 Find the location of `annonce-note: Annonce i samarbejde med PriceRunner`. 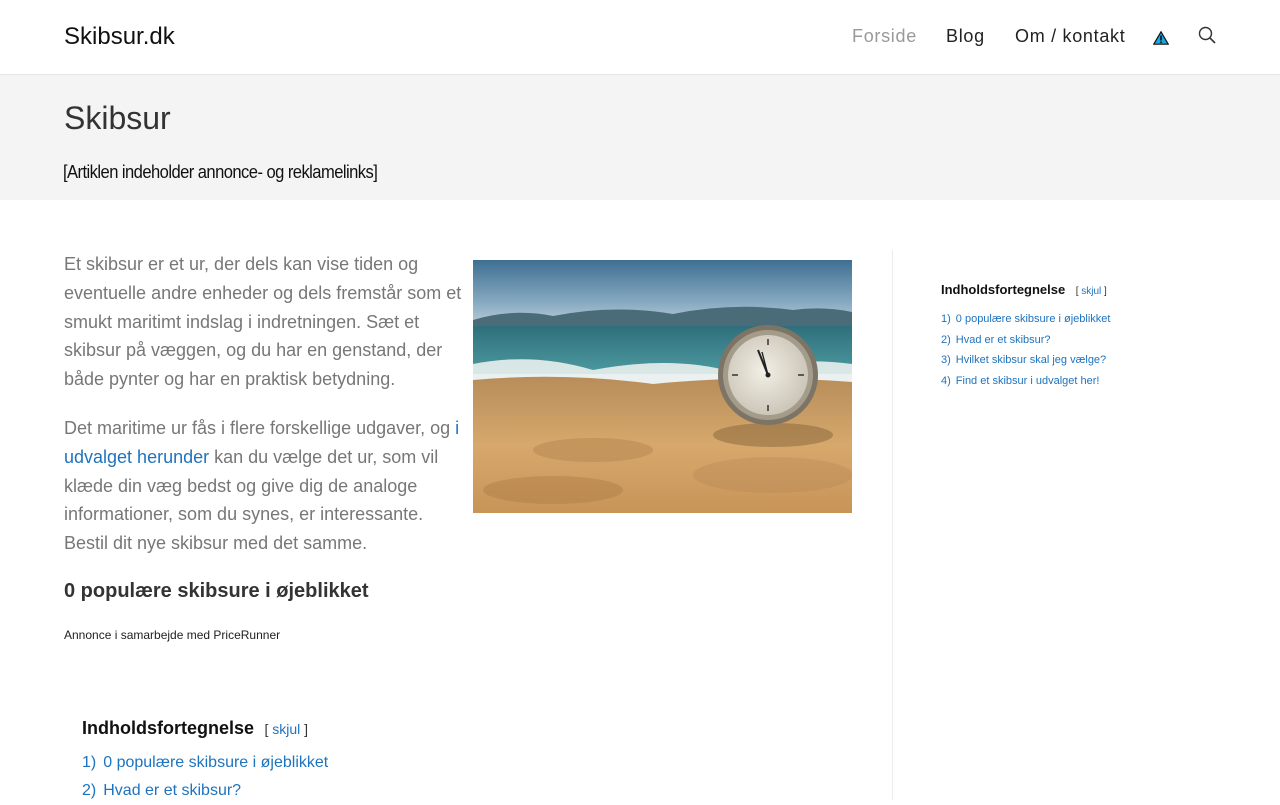

annonce-note: Annonce i samarbejde med PriceRunner is located at coordinates (172, 635).